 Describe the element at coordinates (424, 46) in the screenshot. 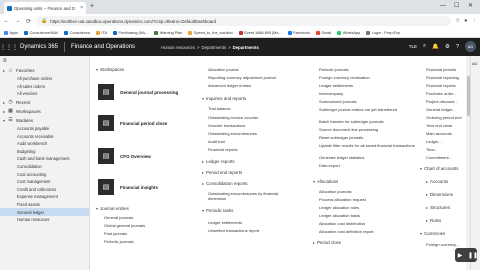

I see `search-icon: ⌕` at that location.